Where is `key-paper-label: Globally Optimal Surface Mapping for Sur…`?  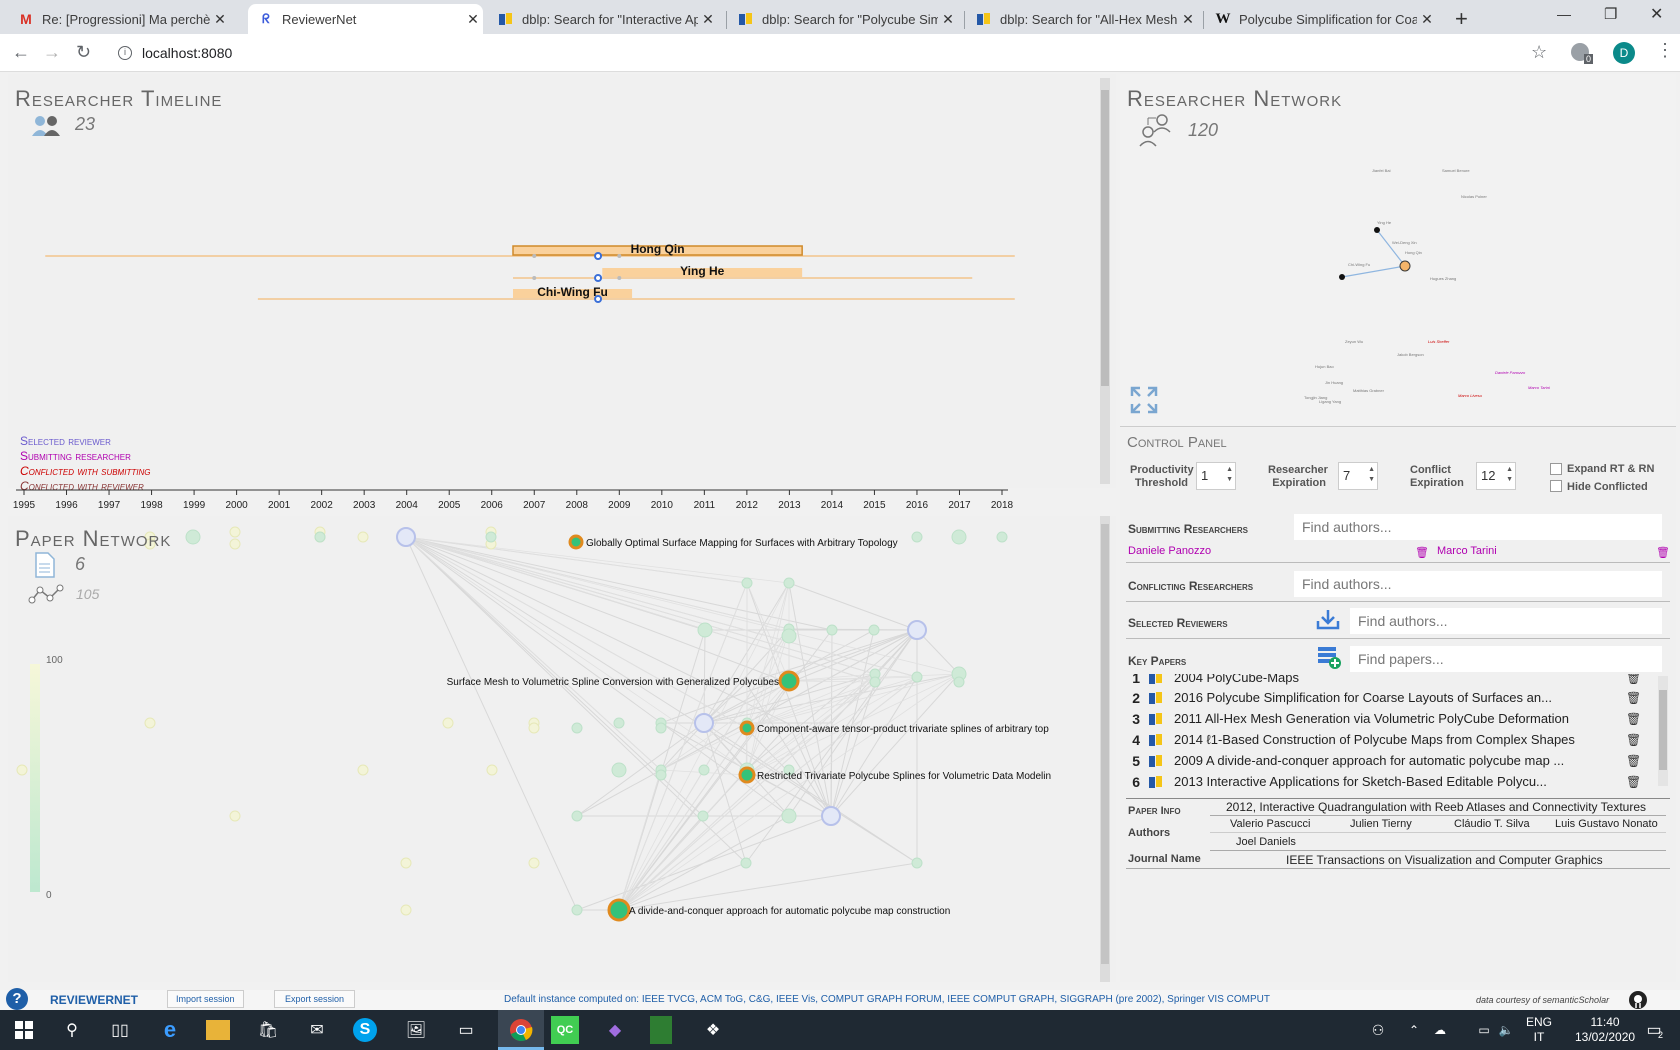 key-paper-label: Globally Optimal Surface Mapping for Sur… is located at coordinates (742, 543).